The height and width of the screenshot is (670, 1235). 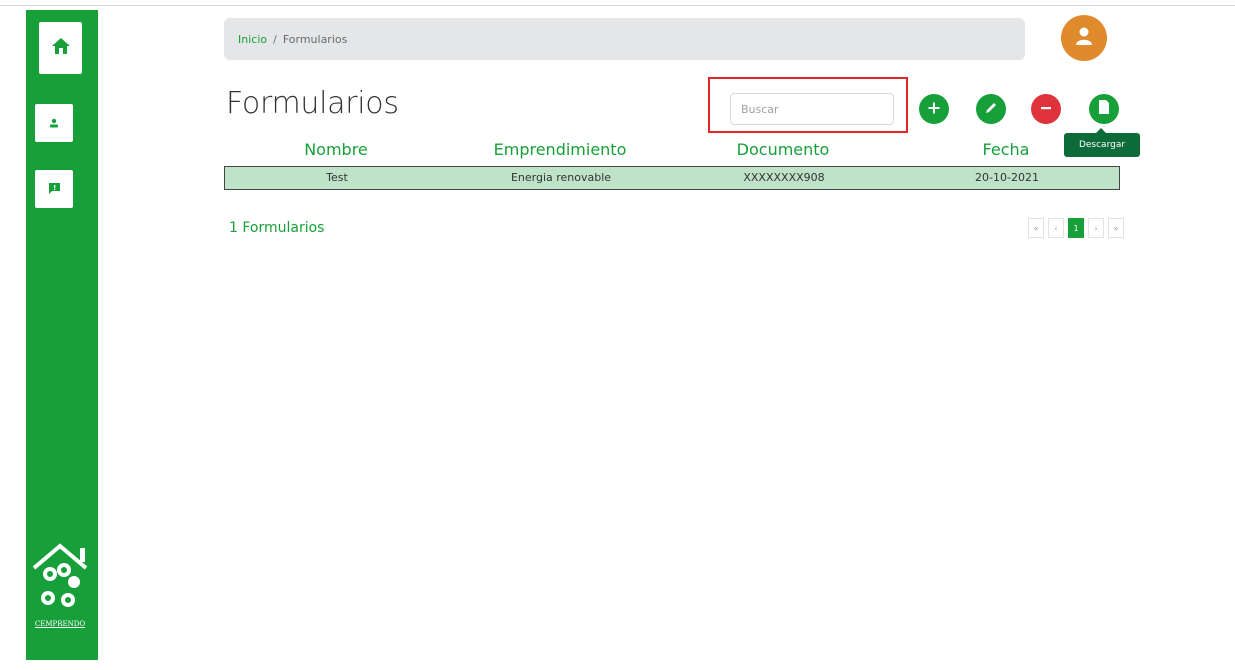 What do you see at coordinates (1036, 228) in the screenshot?
I see `pagination-first: «` at bounding box center [1036, 228].